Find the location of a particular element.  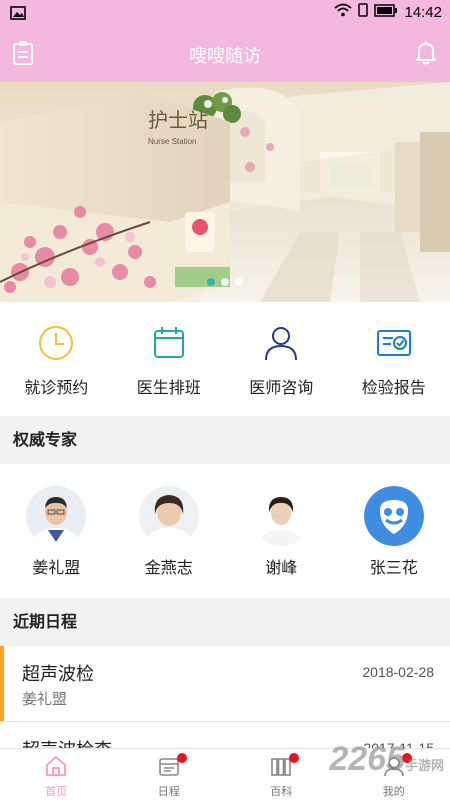

site-watermark: 2265手游网 is located at coordinates (386, 759).